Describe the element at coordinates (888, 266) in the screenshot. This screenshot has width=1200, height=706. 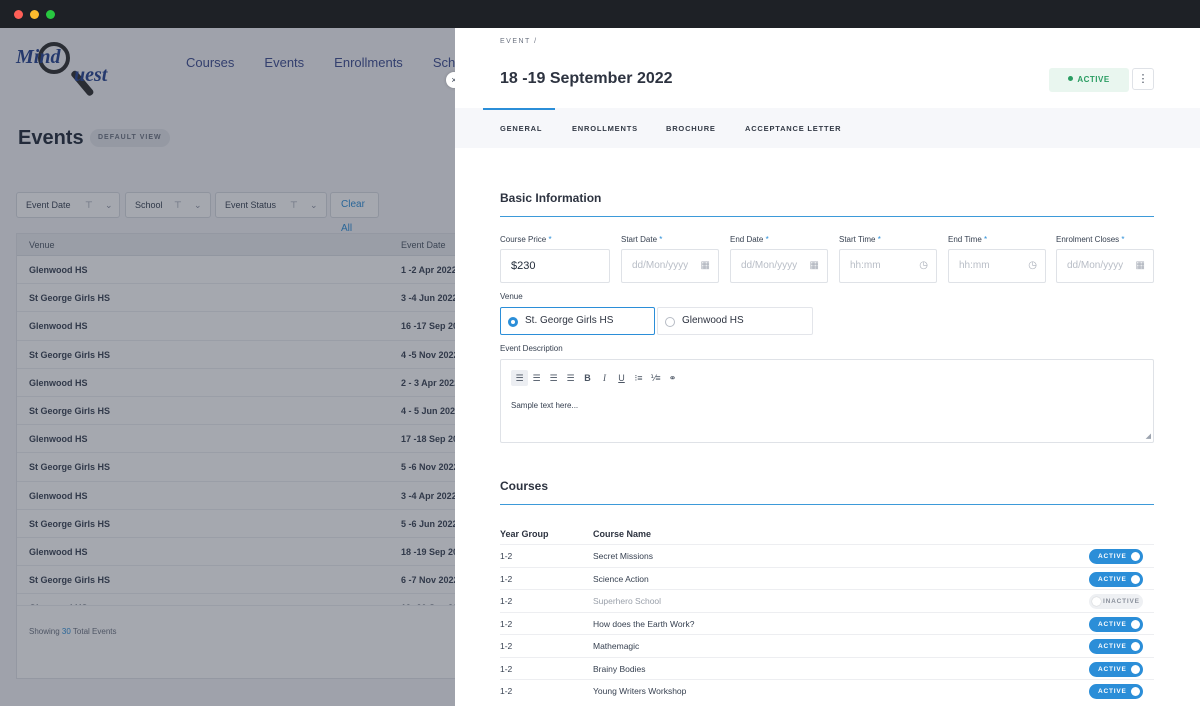
I see `start-time-input: hh:mm ◷` at that location.